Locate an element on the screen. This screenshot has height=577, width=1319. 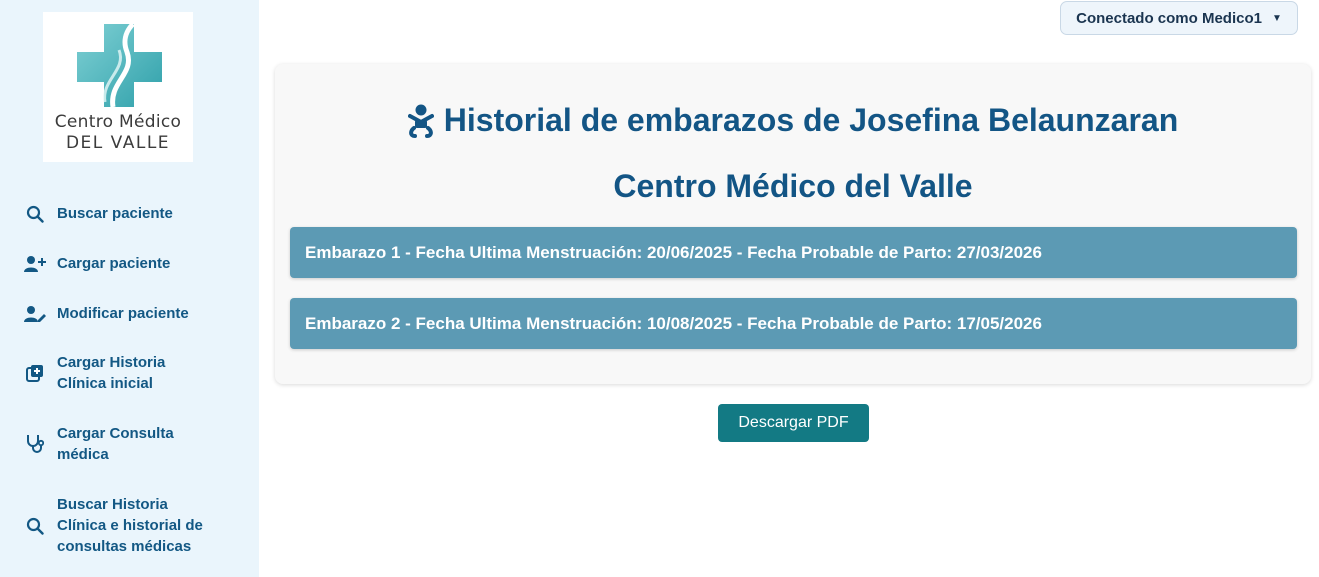
sidebar-item-buscar-paciente: Buscar paciente is located at coordinates (136, 213).